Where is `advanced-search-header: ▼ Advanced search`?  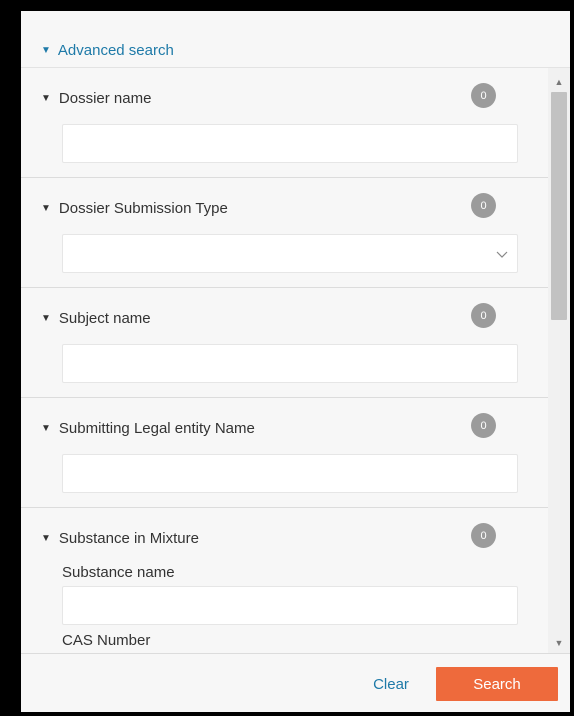
advanced-search-header: ▼ Advanced search is located at coordinates (295, 39).